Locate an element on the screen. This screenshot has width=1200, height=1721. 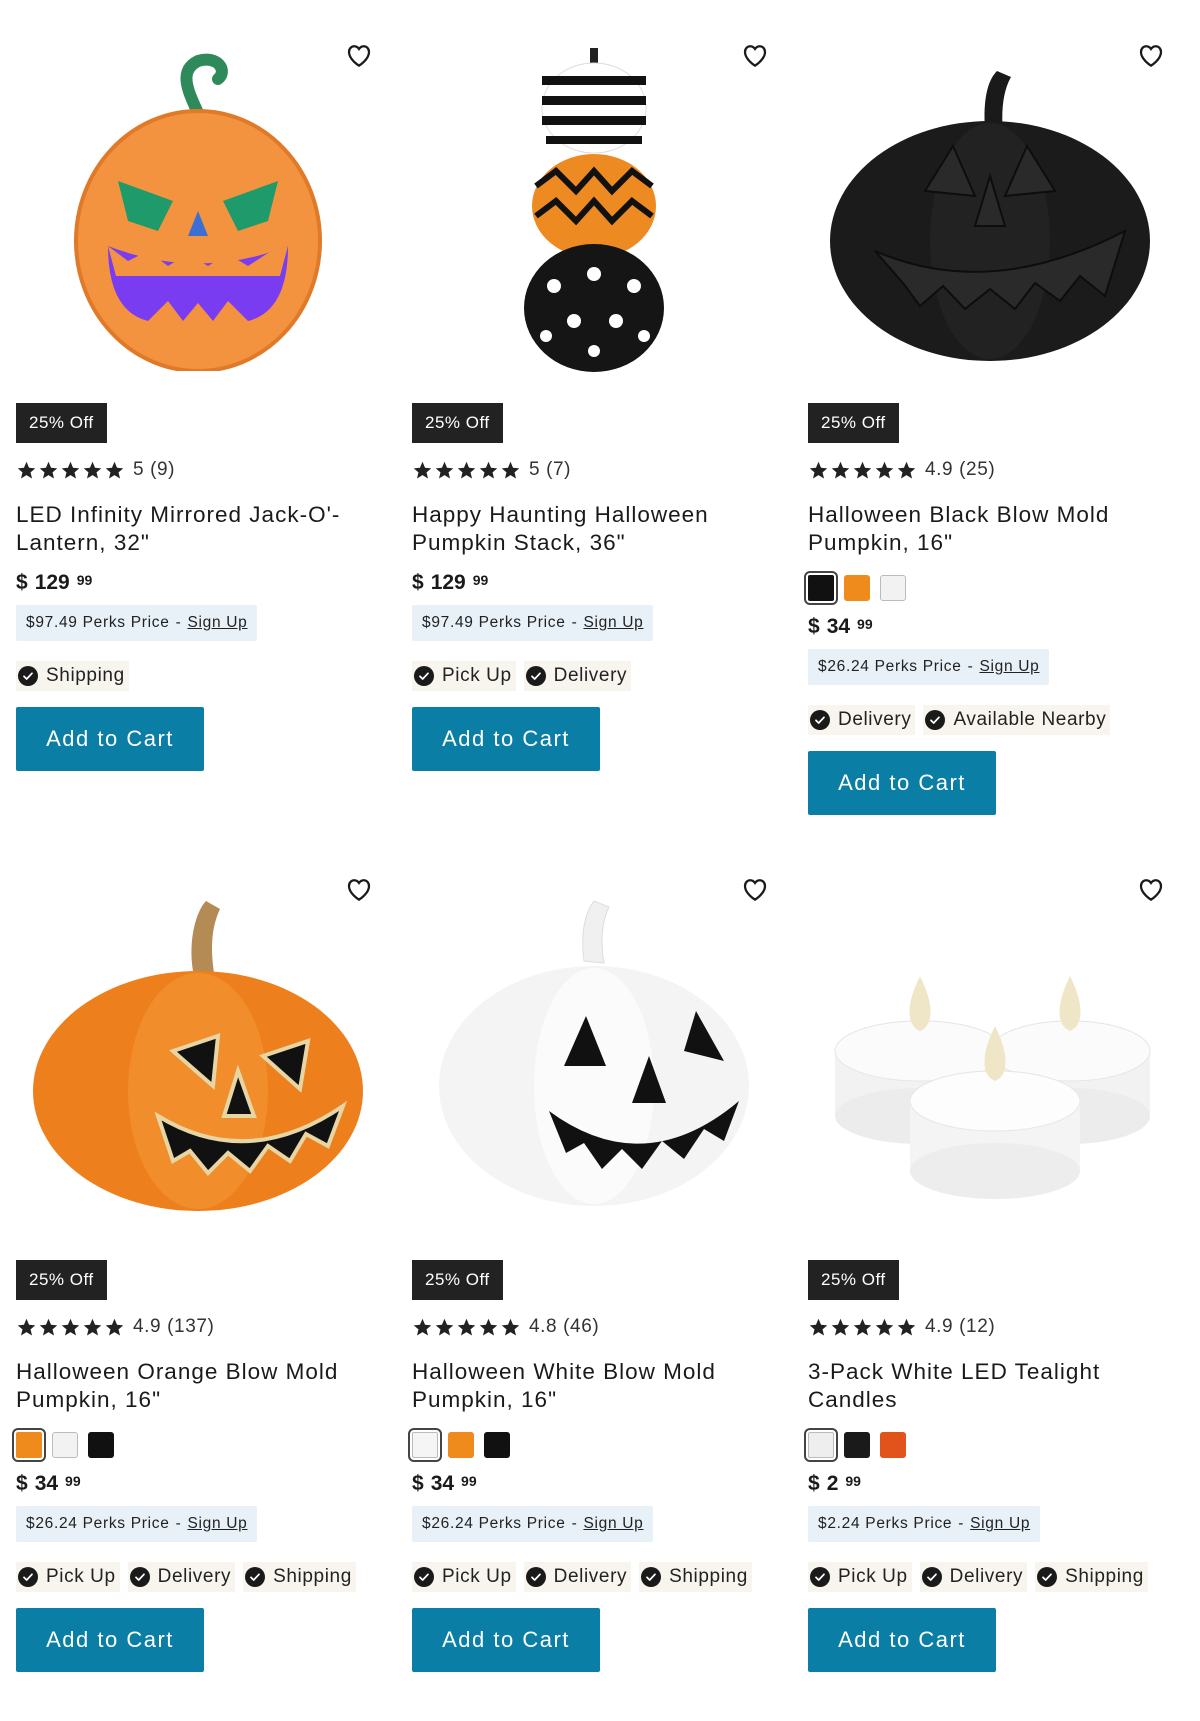
discount-badge: 25% Off is located at coordinates (61, 423).